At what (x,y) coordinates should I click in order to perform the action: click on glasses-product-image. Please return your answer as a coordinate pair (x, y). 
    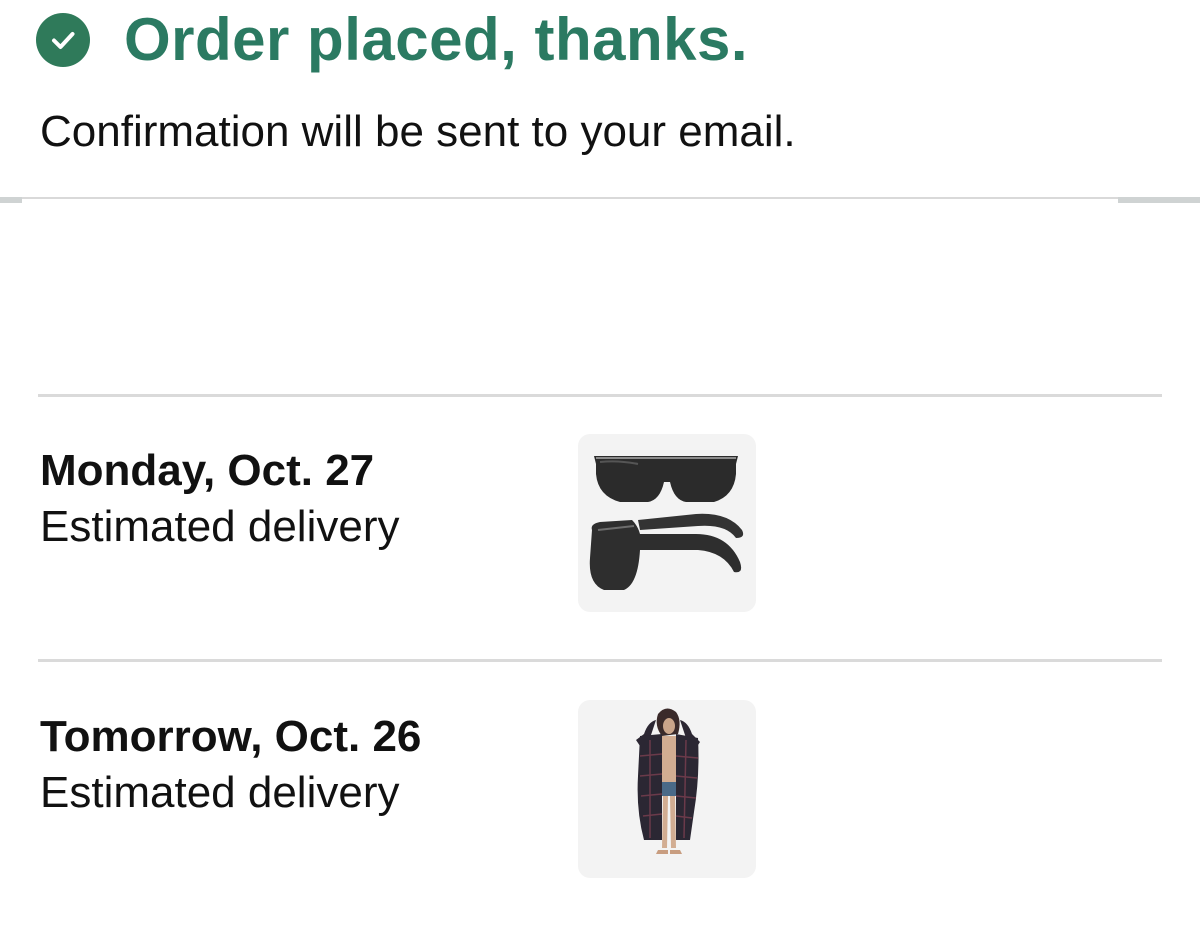
    Looking at the image, I should click on (667, 523).